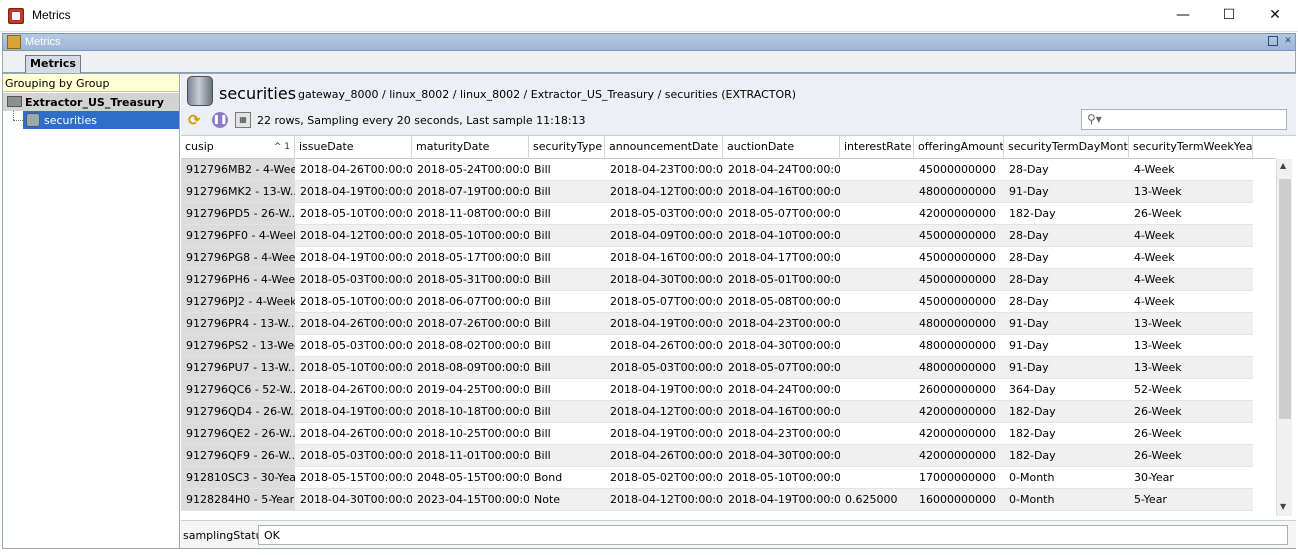 Image resolution: width=1298 pixels, height=555 pixels. I want to click on table-cell: 2018-11-01T00:00:00, so click(470, 456).